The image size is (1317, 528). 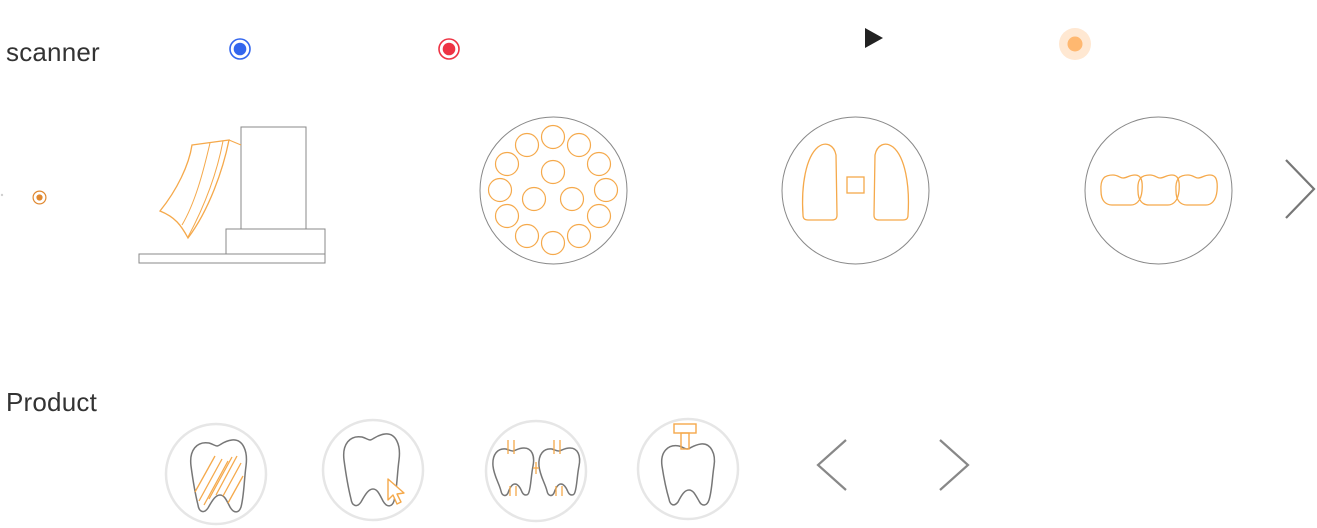 What do you see at coordinates (373, 470) in the screenshot?
I see `tooth-cursor-icon` at bounding box center [373, 470].